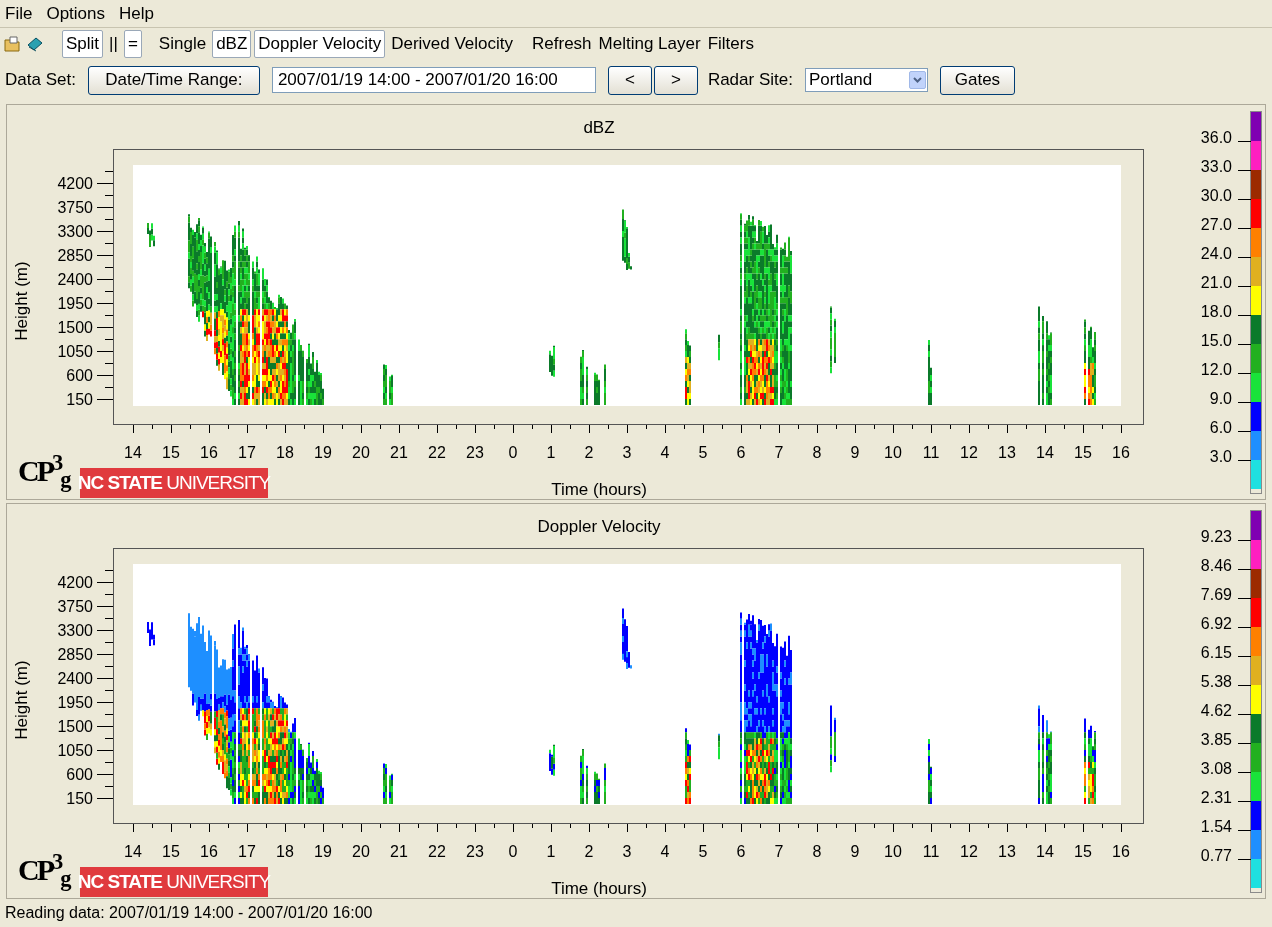 The height and width of the screenshot is (927, 1272). What do you see at coordinates (35, 44) in the screenshot?
I see `book-icon` at bounding box center [35, 44].